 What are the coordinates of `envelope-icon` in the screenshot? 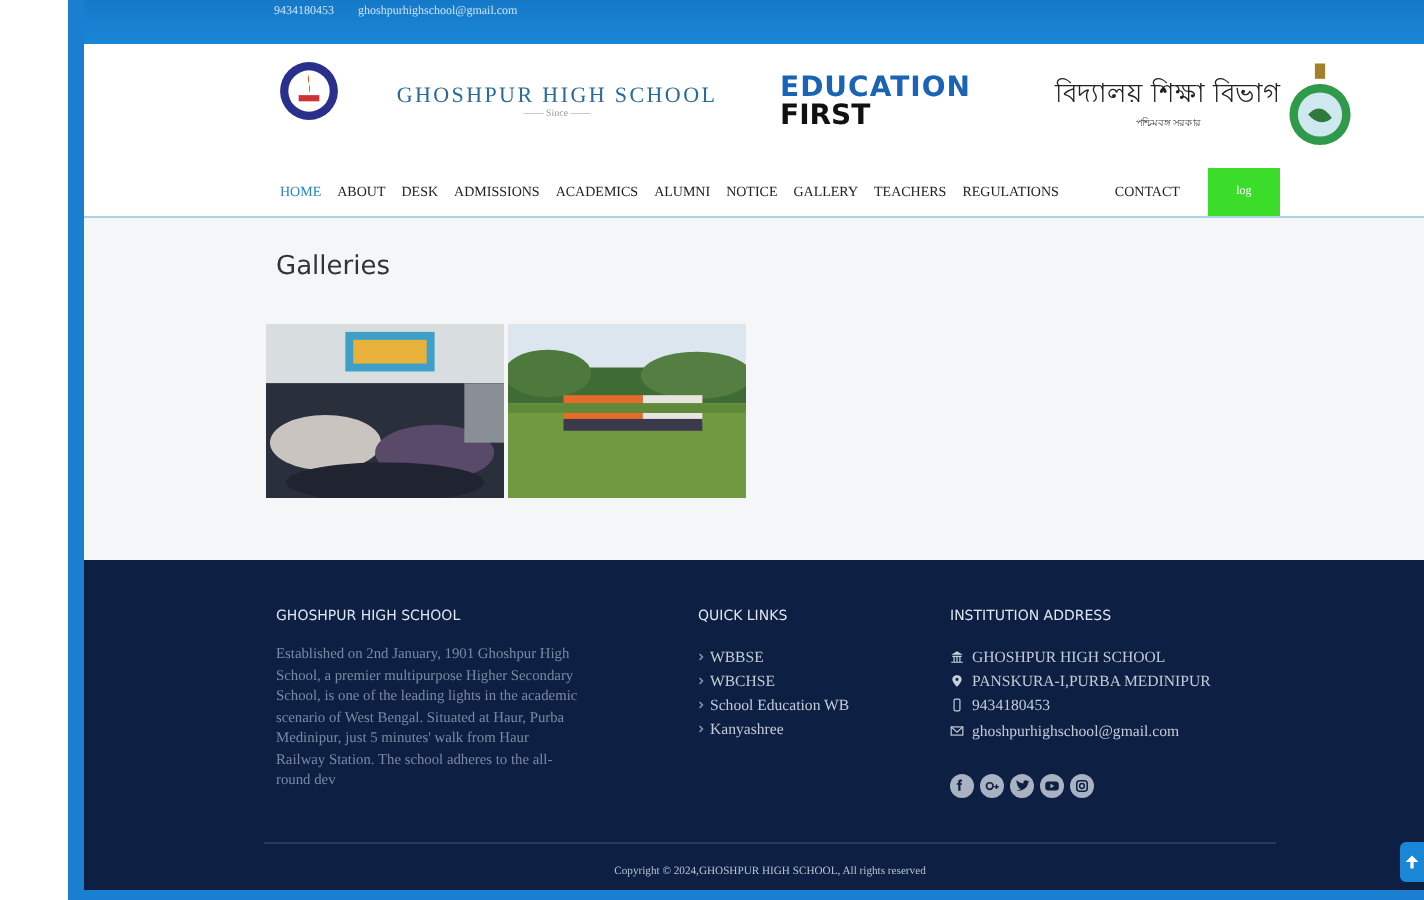 It's located at (957, 730).